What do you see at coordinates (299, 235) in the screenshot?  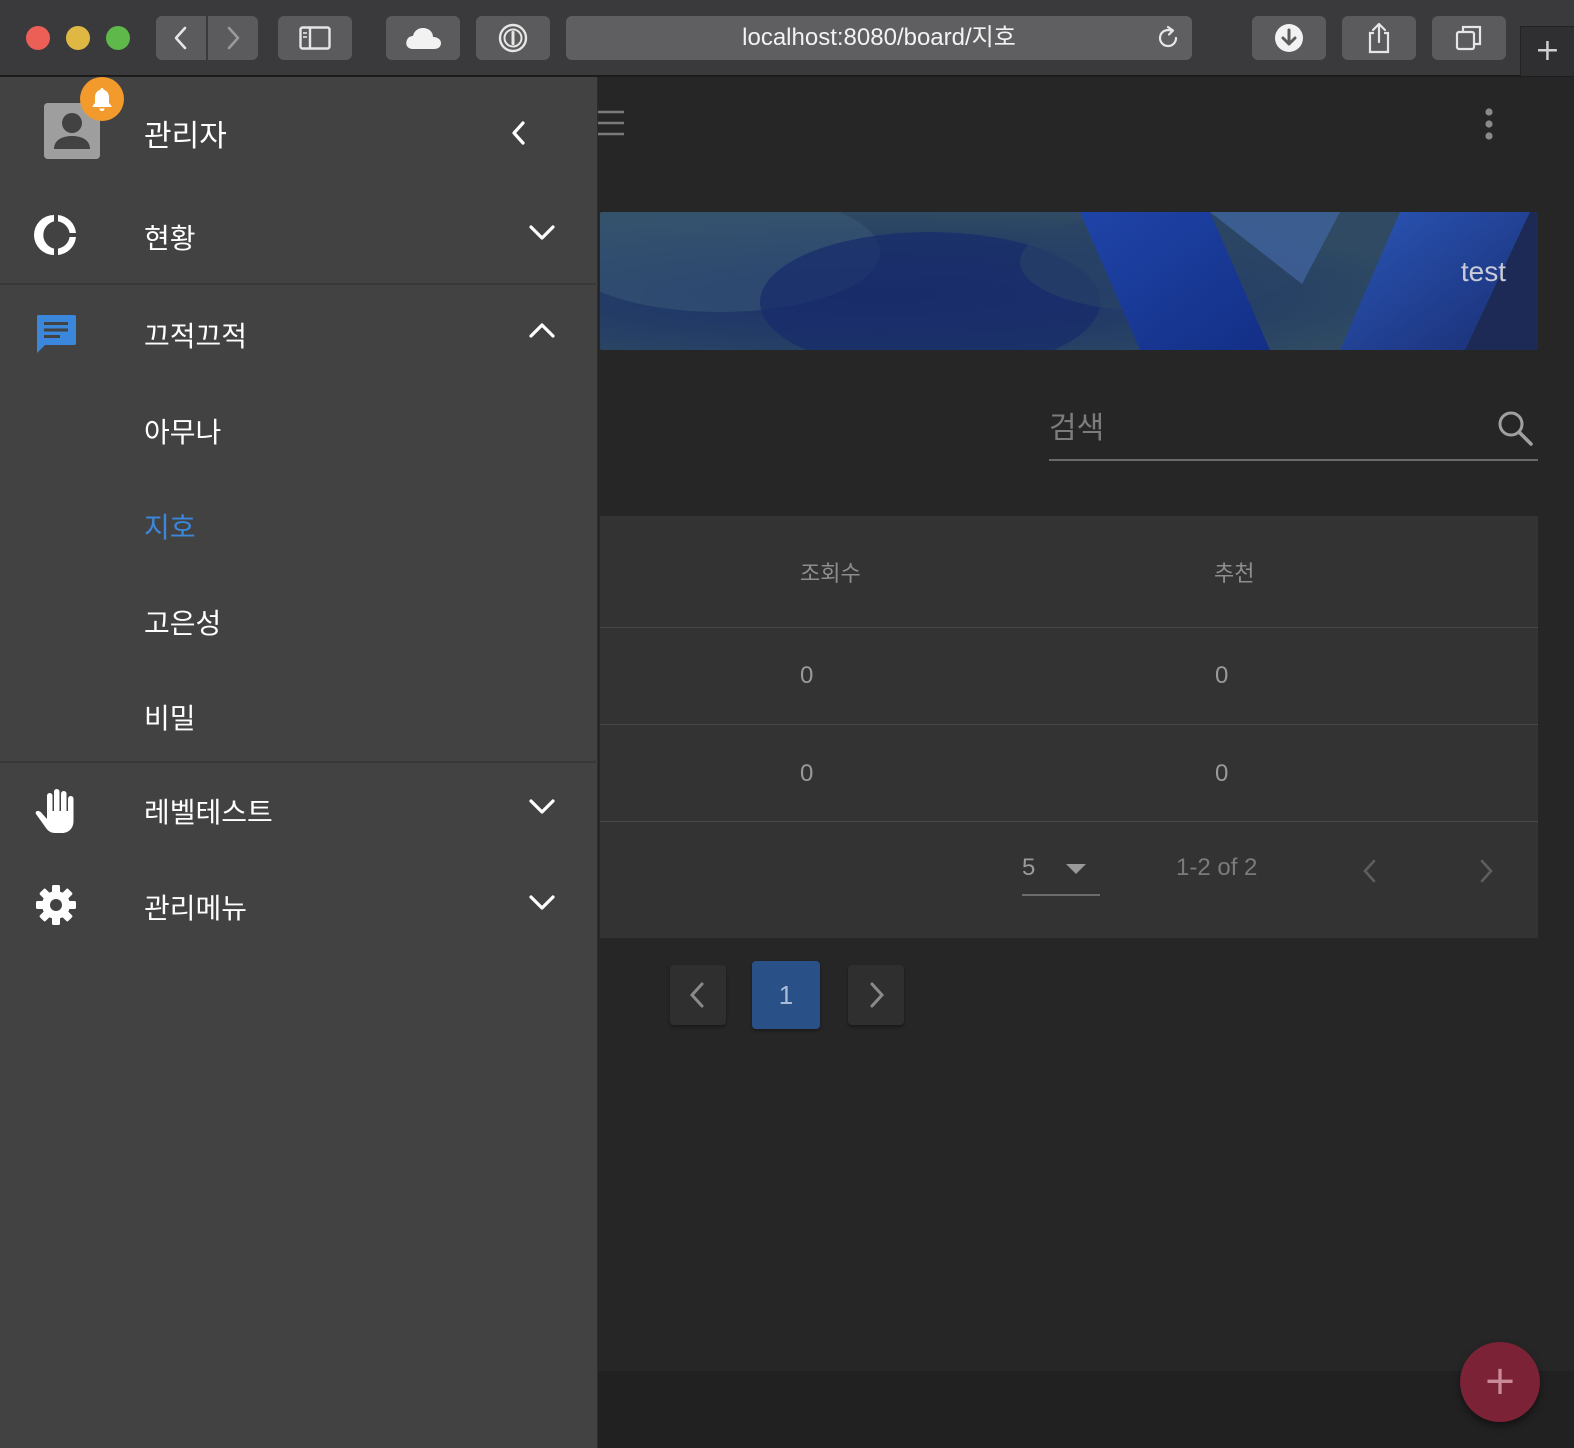 I see `nav-item-status: 현황` at bounding box center [299, 235].